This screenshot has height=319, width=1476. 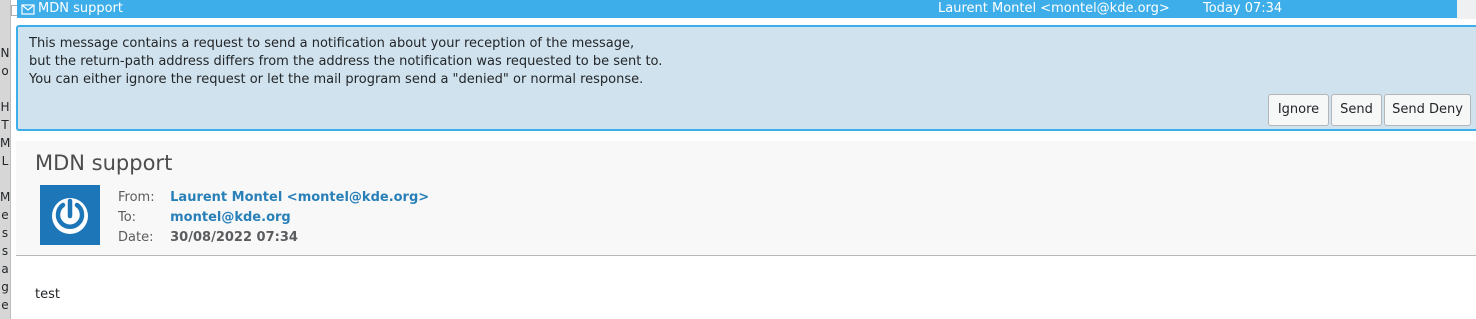 I want to click on send-deny-button: Send Deny, so click(x=1427, y=110).